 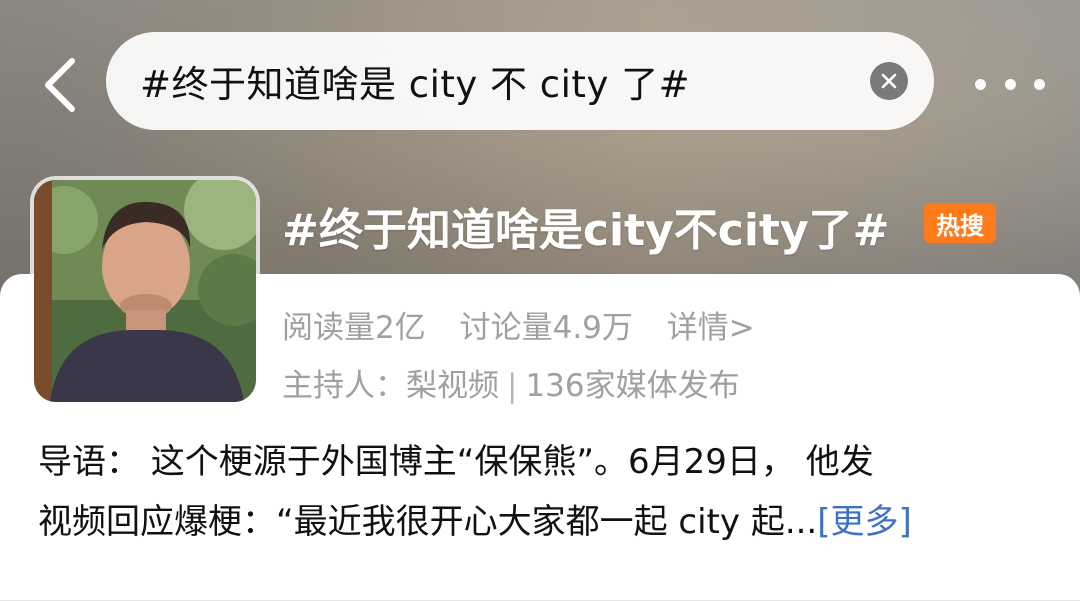 What do you see at coordinates (586, 230) in the screenshot?
I see `topic-title: #终于知道啥是city不city了#` at bounding box center [586, 230].